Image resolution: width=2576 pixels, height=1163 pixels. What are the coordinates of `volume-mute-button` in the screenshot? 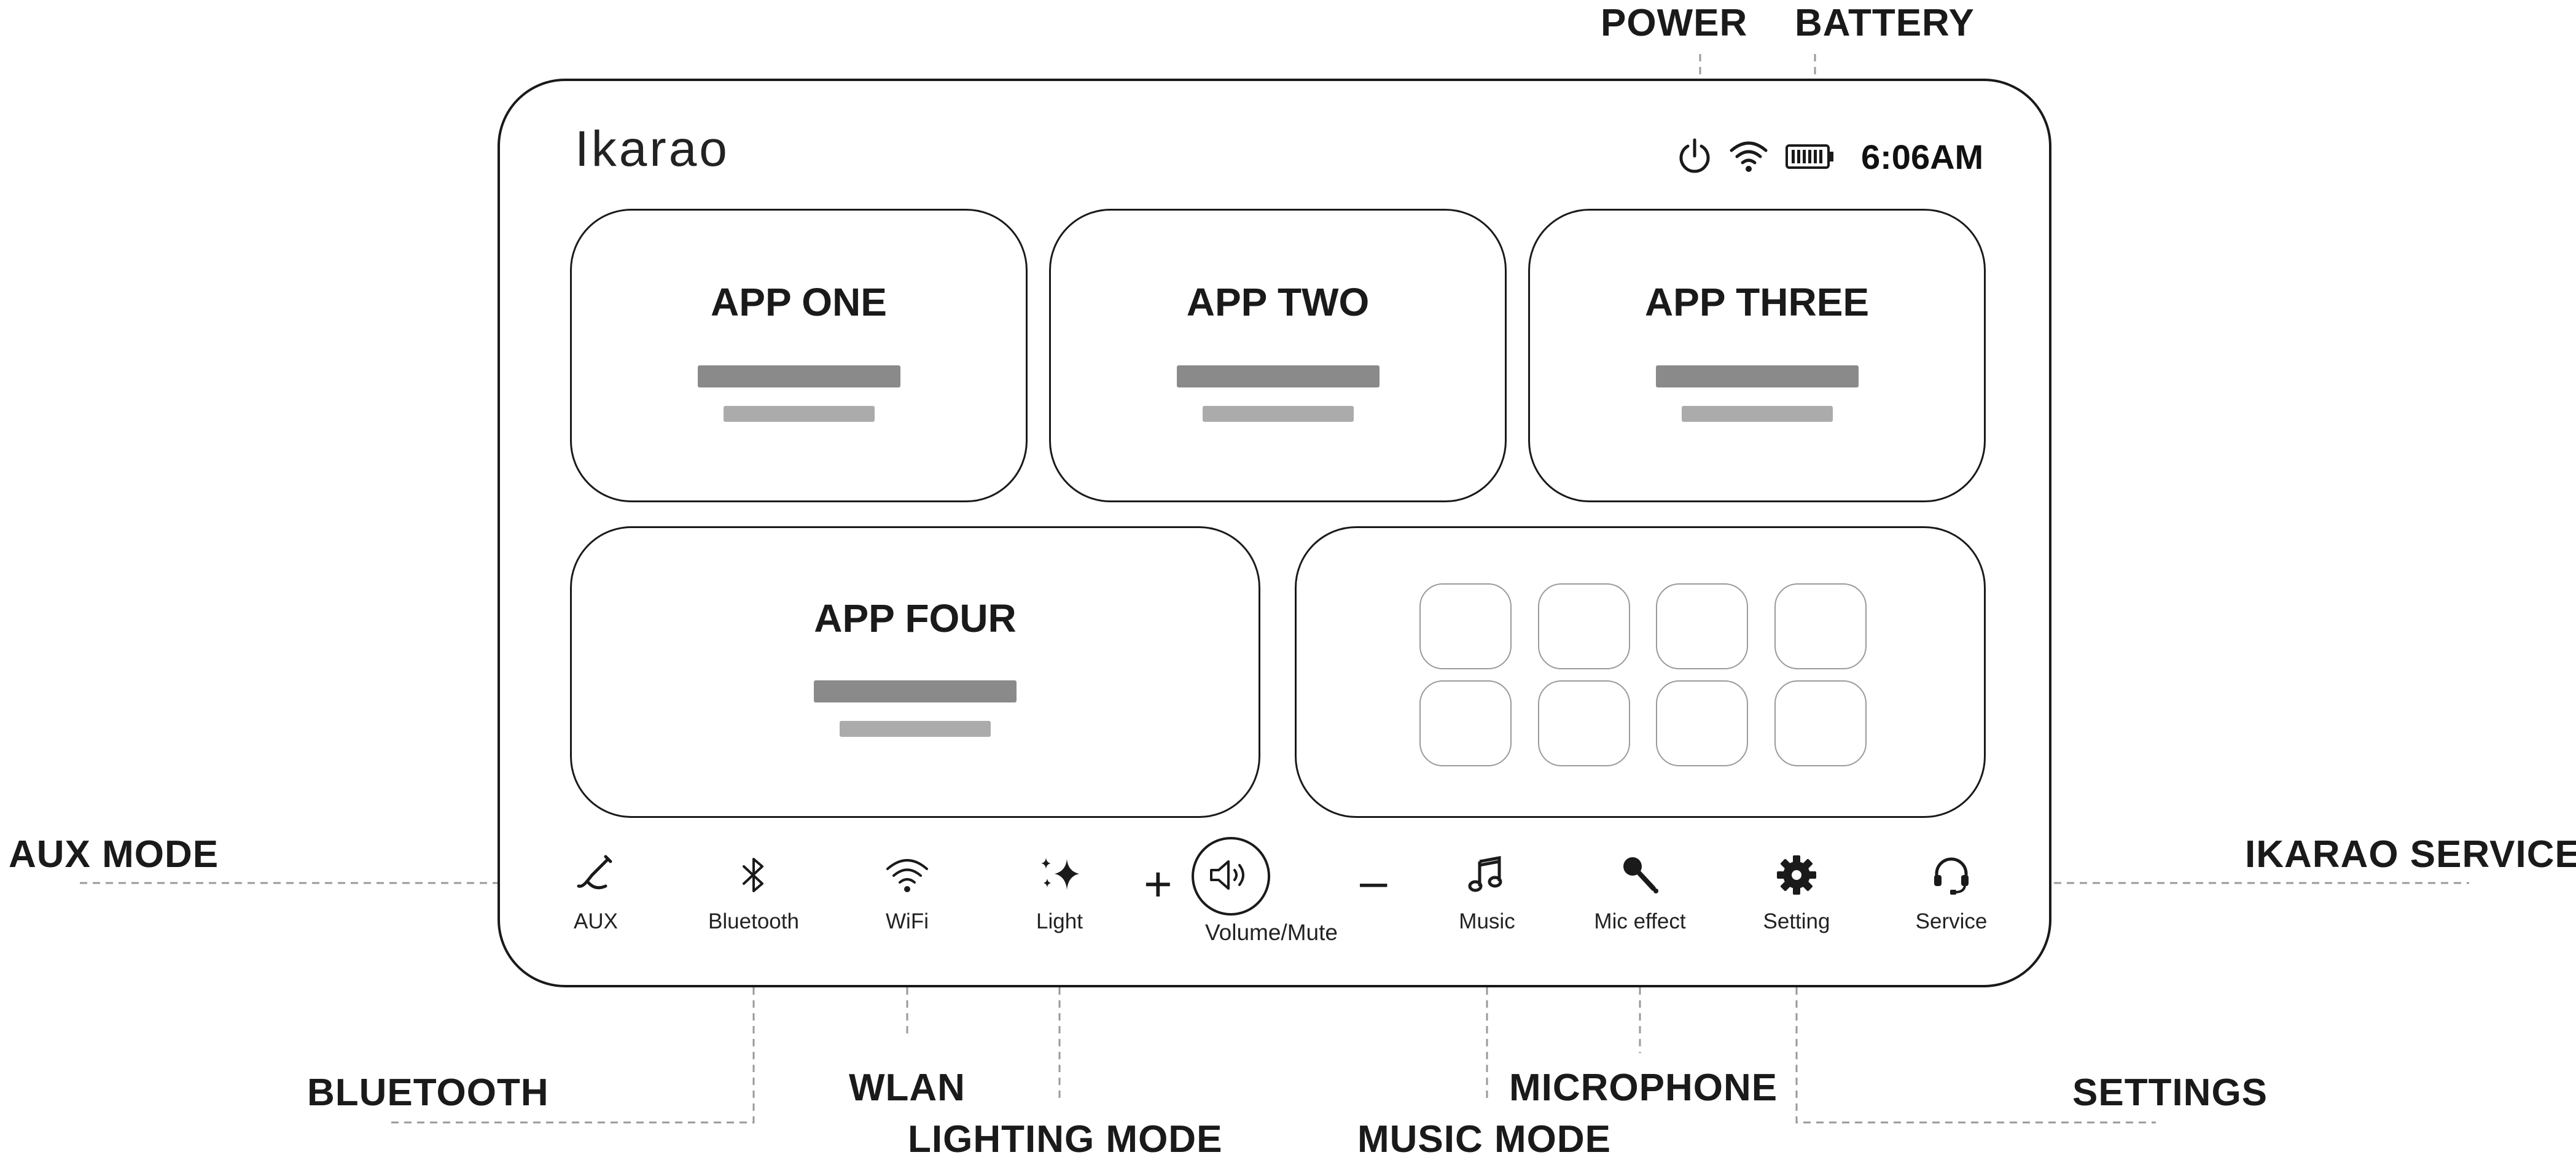 It's located at (1231, 877).